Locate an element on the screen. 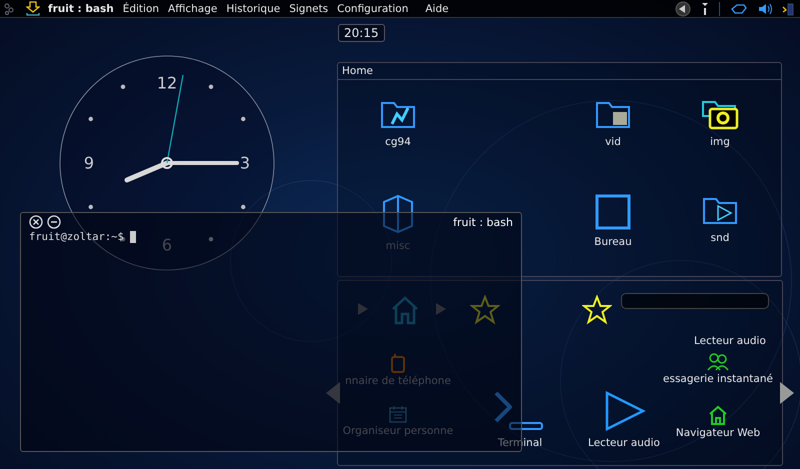 The image size is (800, 469). people-icon is located at coordinates (718, 362).